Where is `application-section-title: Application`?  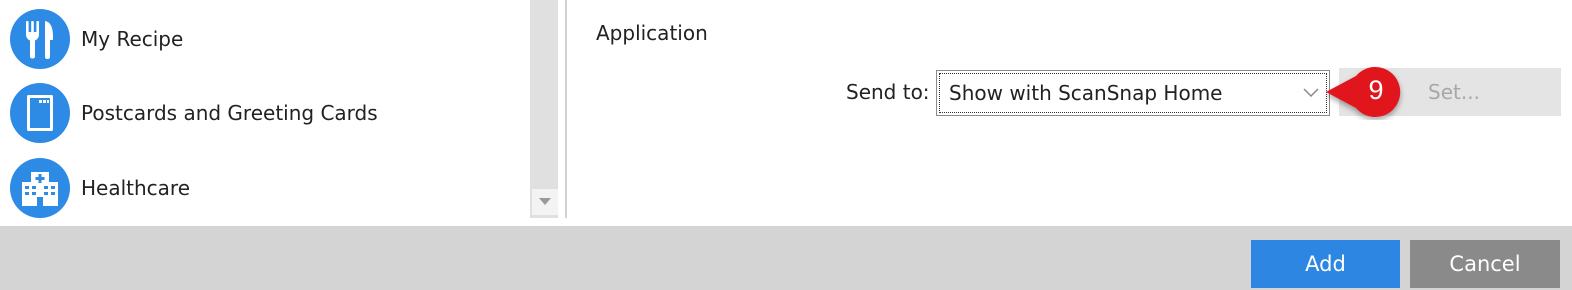 application-section-title: Application is located at coordinates (652, 33).